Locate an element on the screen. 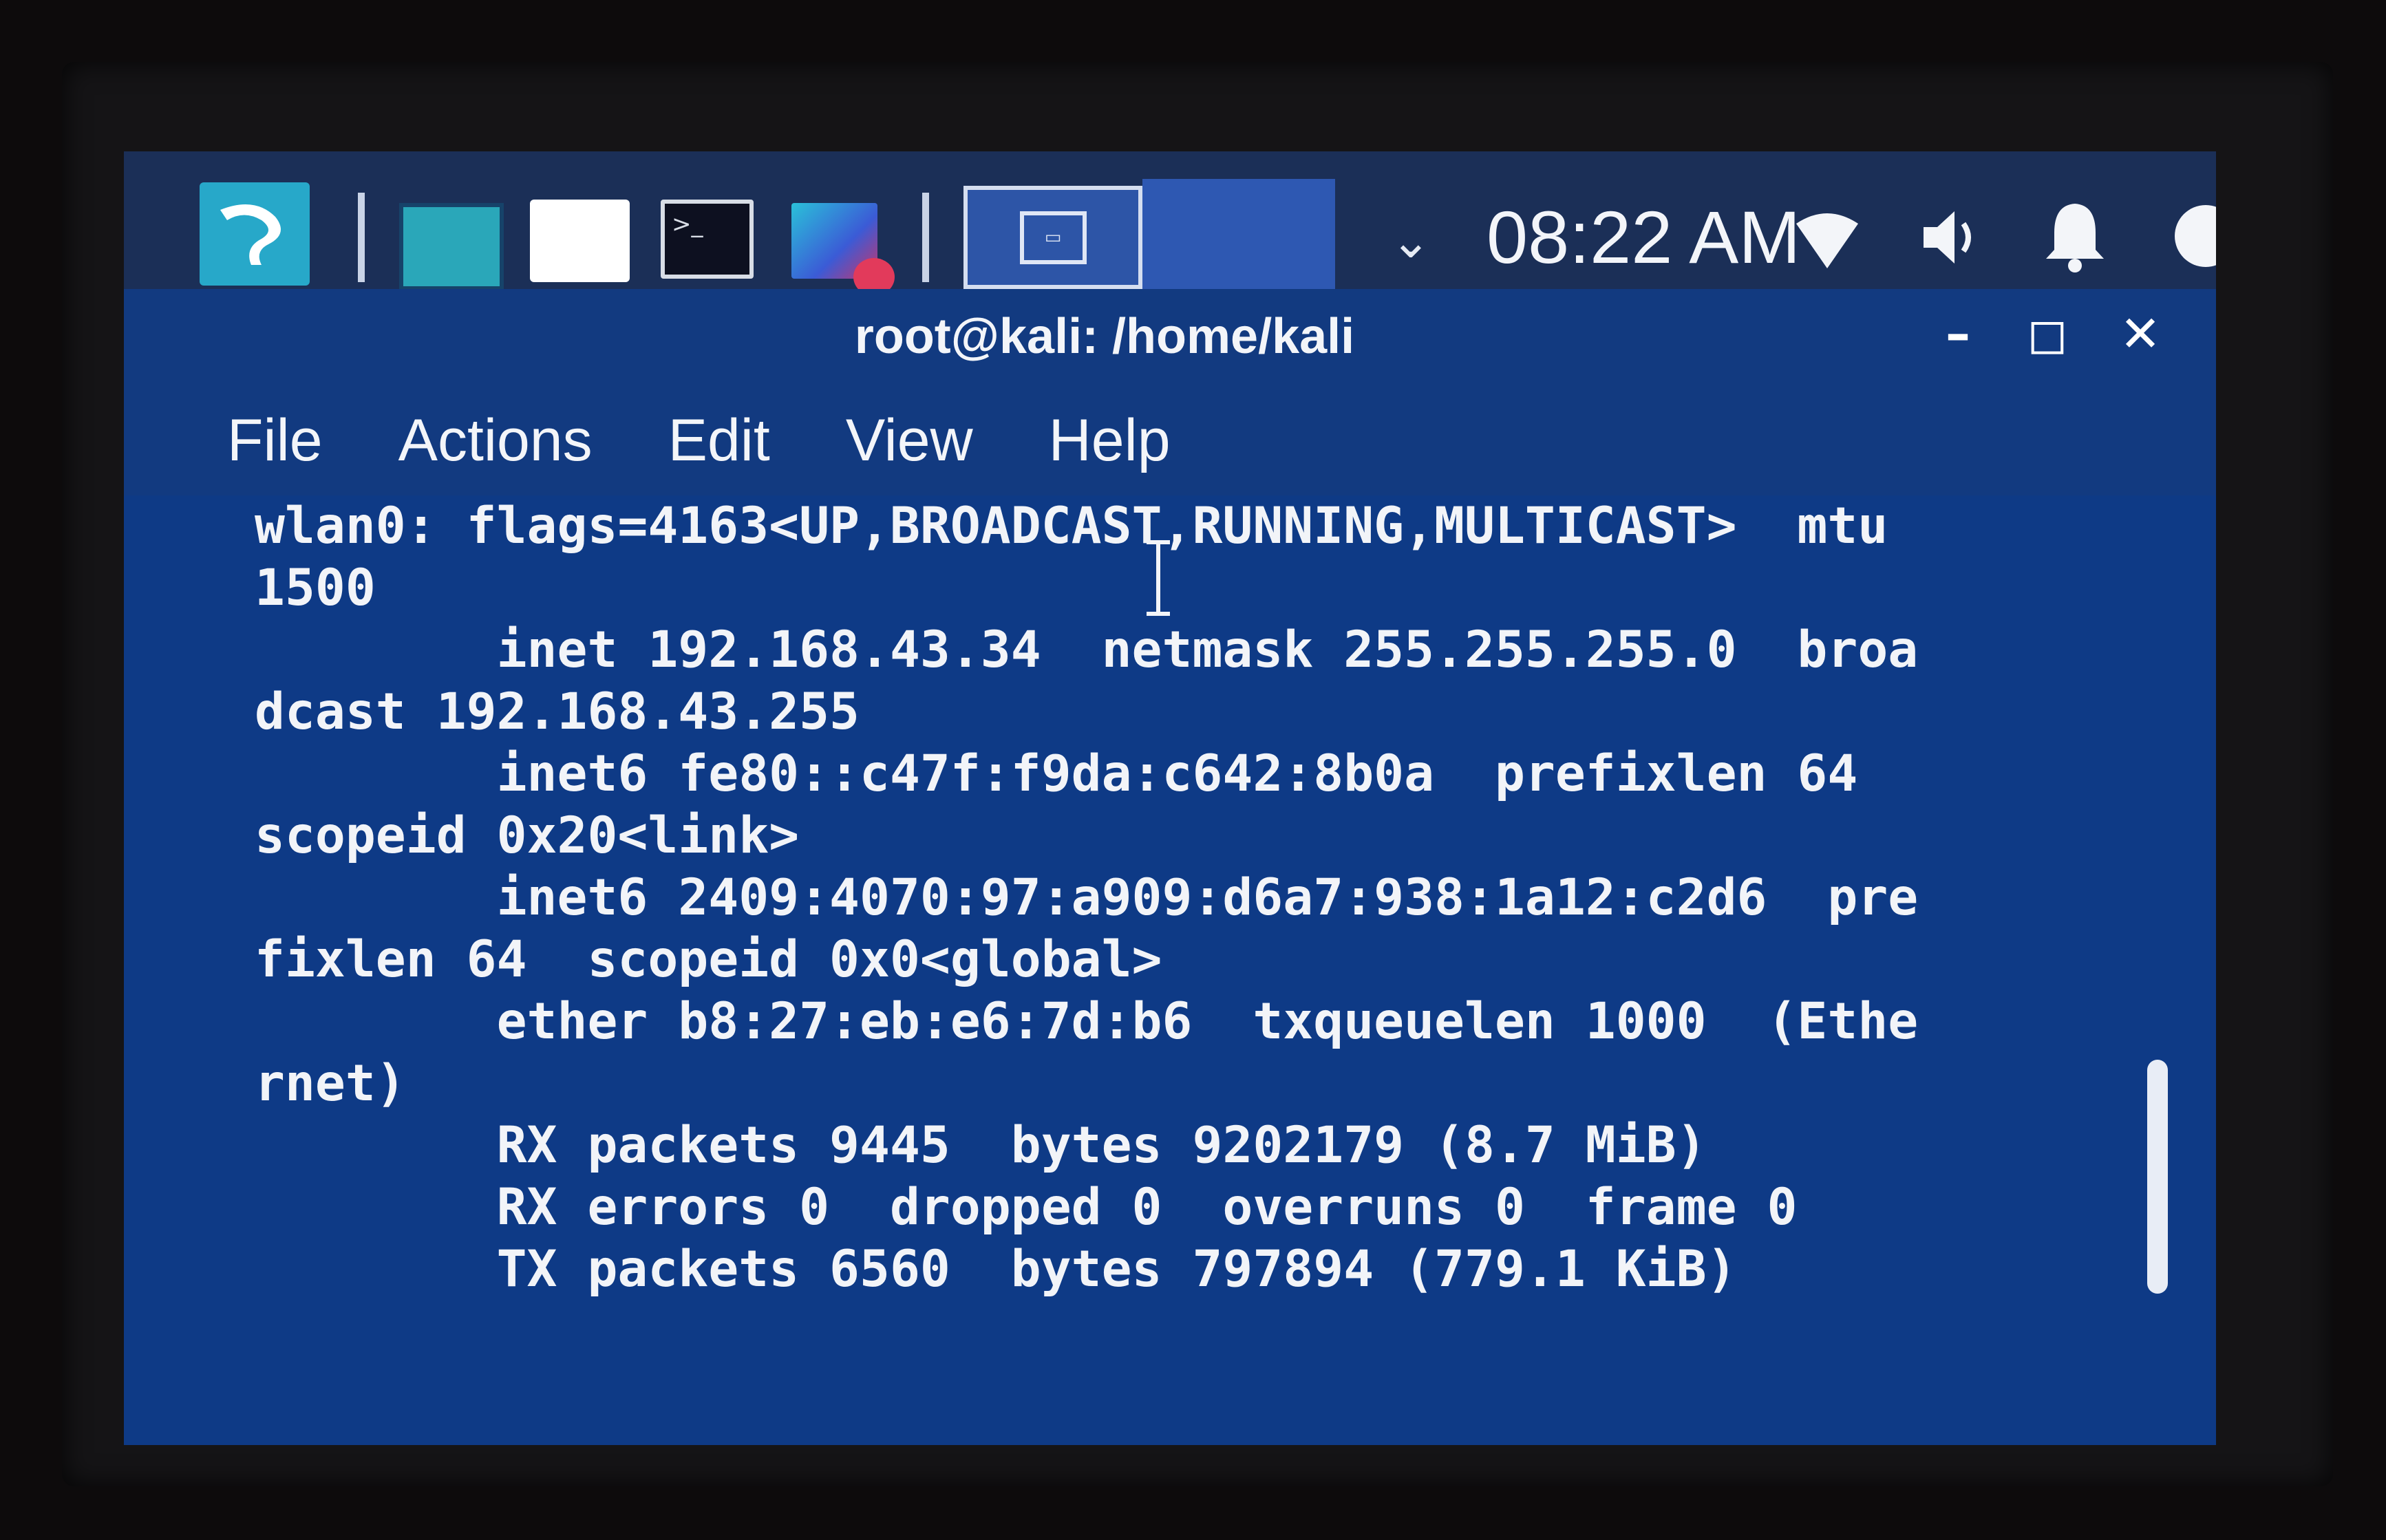 The image size is (2386, 1540). volume-icon is located at coordinates (1951, 237).